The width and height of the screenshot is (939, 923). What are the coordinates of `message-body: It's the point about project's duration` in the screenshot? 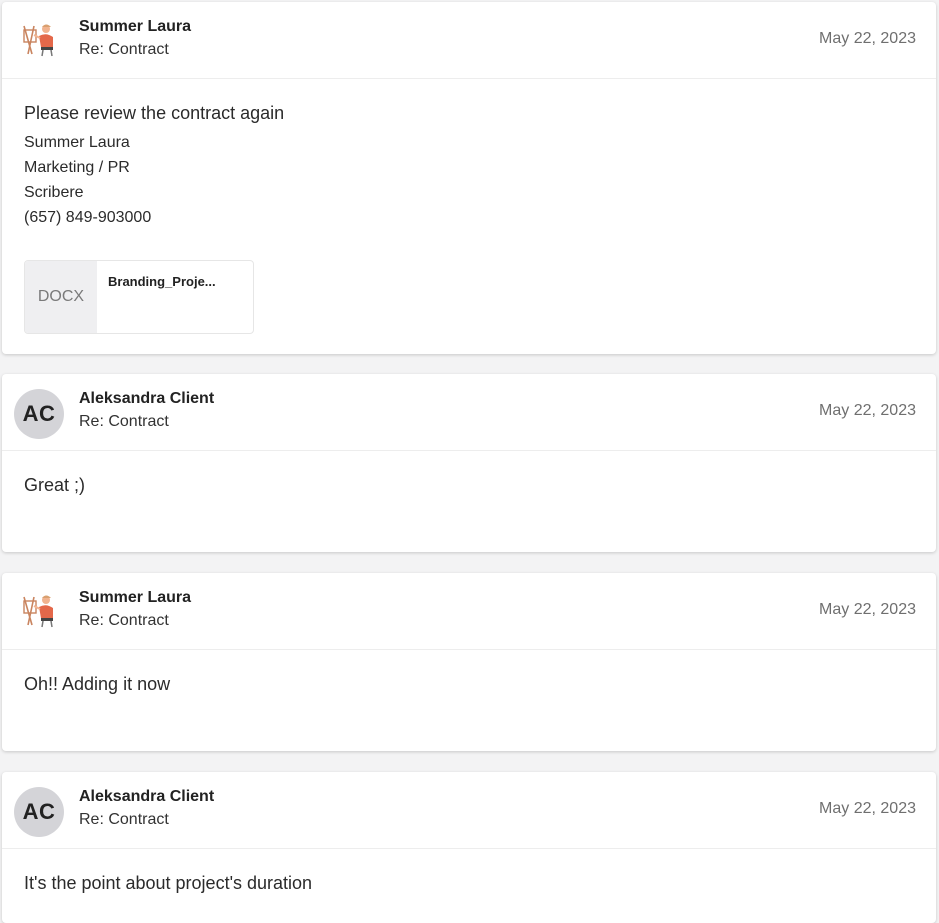 It's located at (469, 871).